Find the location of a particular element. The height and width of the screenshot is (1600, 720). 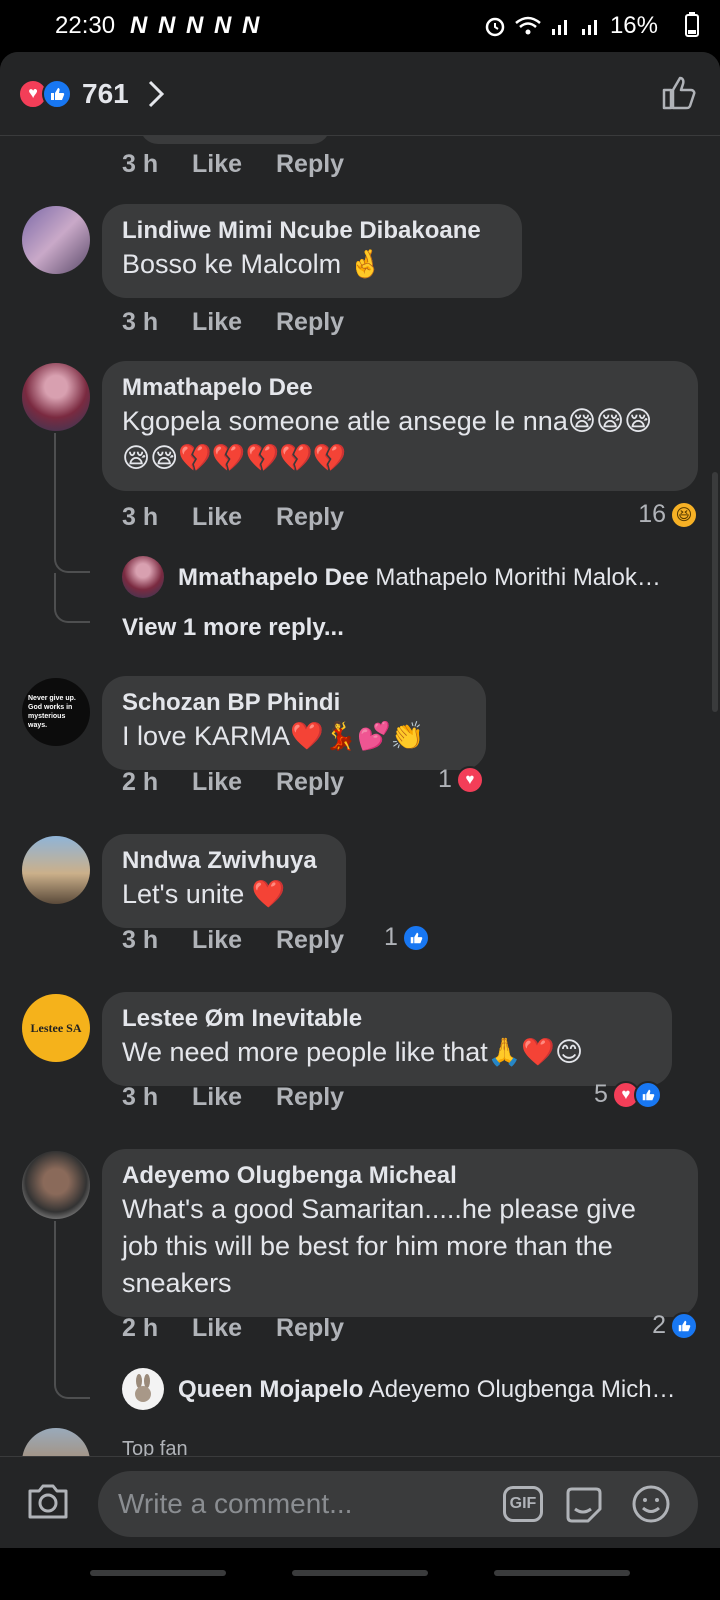

emoji-icon is located at coordinates (651, 1504).